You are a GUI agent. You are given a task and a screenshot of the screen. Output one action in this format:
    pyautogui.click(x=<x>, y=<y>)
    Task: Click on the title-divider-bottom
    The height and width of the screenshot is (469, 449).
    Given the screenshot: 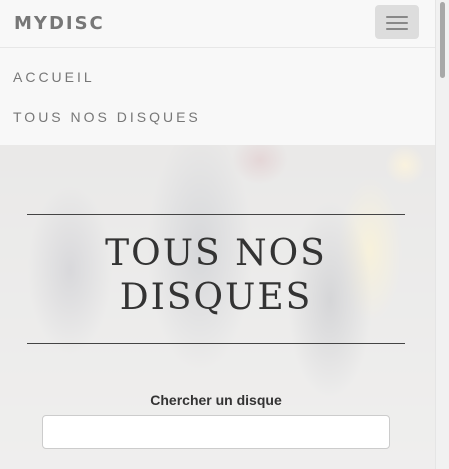 What is the action you would take?
    pyautogui.click(x=216, y=343)
    